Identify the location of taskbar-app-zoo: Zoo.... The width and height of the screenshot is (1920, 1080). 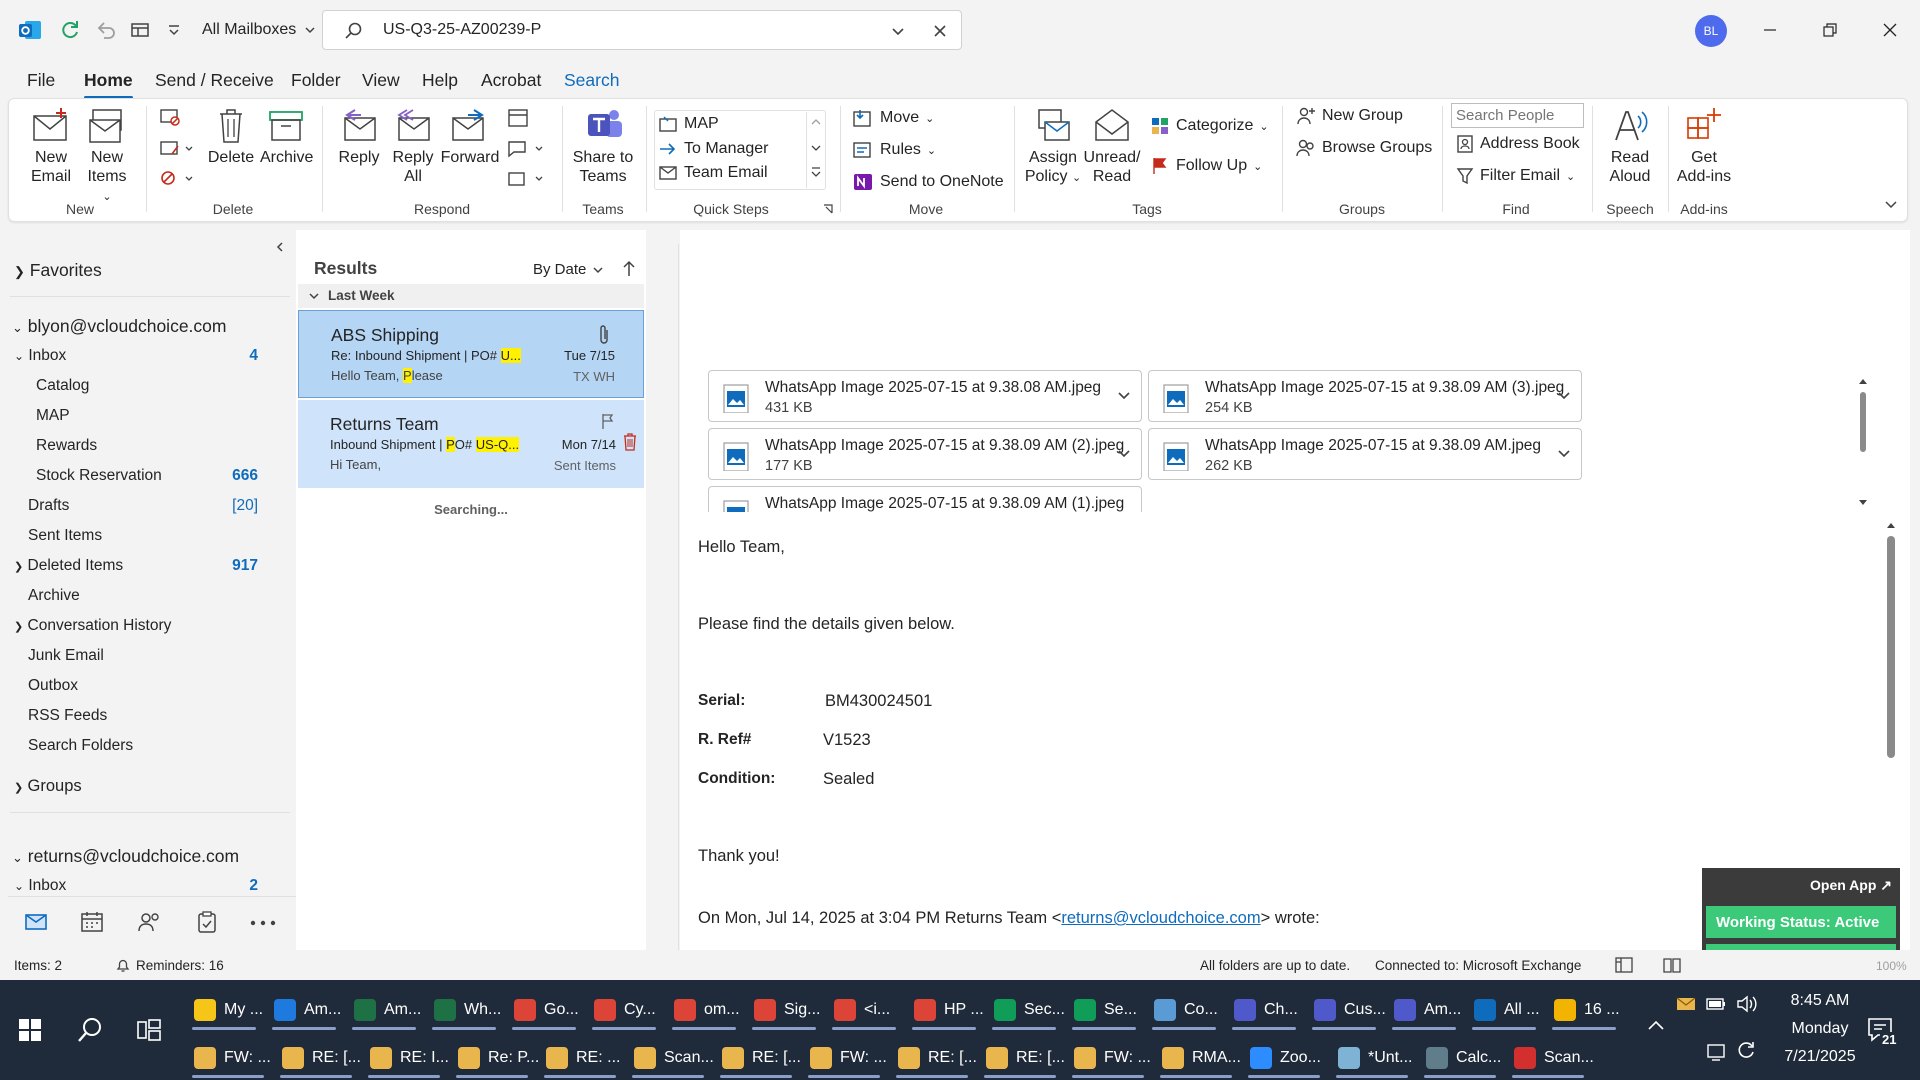
(1284, 1058).